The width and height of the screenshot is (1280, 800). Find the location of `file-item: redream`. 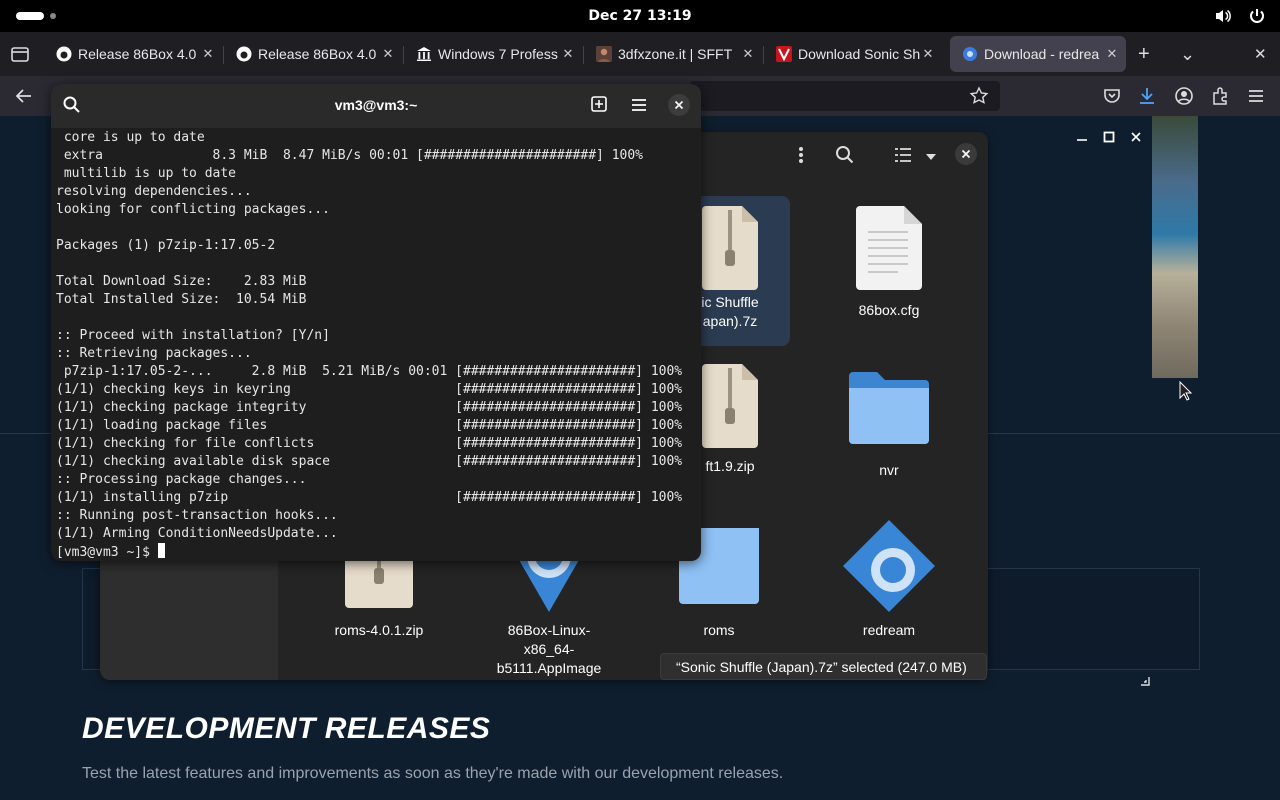

file-item: redream is located at coordinates (889, 580).